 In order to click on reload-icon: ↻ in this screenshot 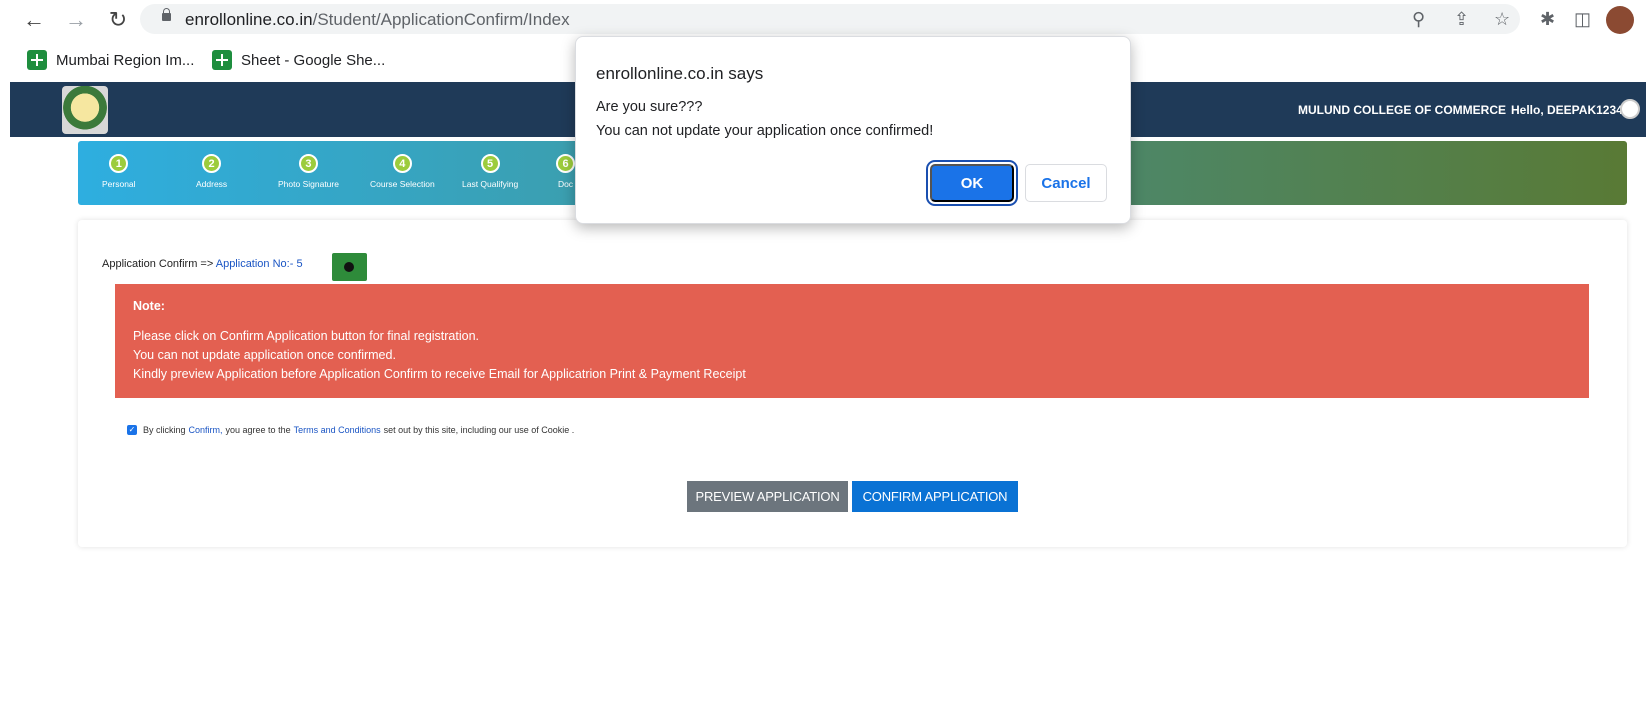, I will do `click(118, 20)`.